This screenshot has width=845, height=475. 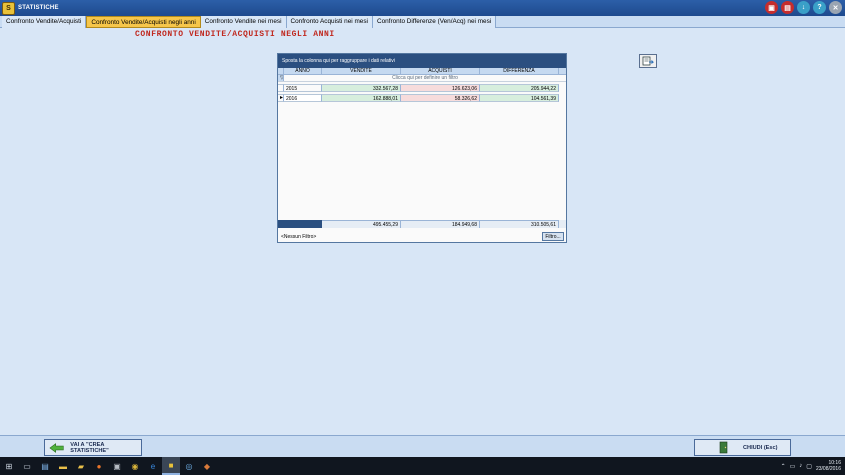 What do you see at coordinates (303, 71) in the screenshot?
I see `column-header-anno: ANNO` at bounding box center [303, 71].